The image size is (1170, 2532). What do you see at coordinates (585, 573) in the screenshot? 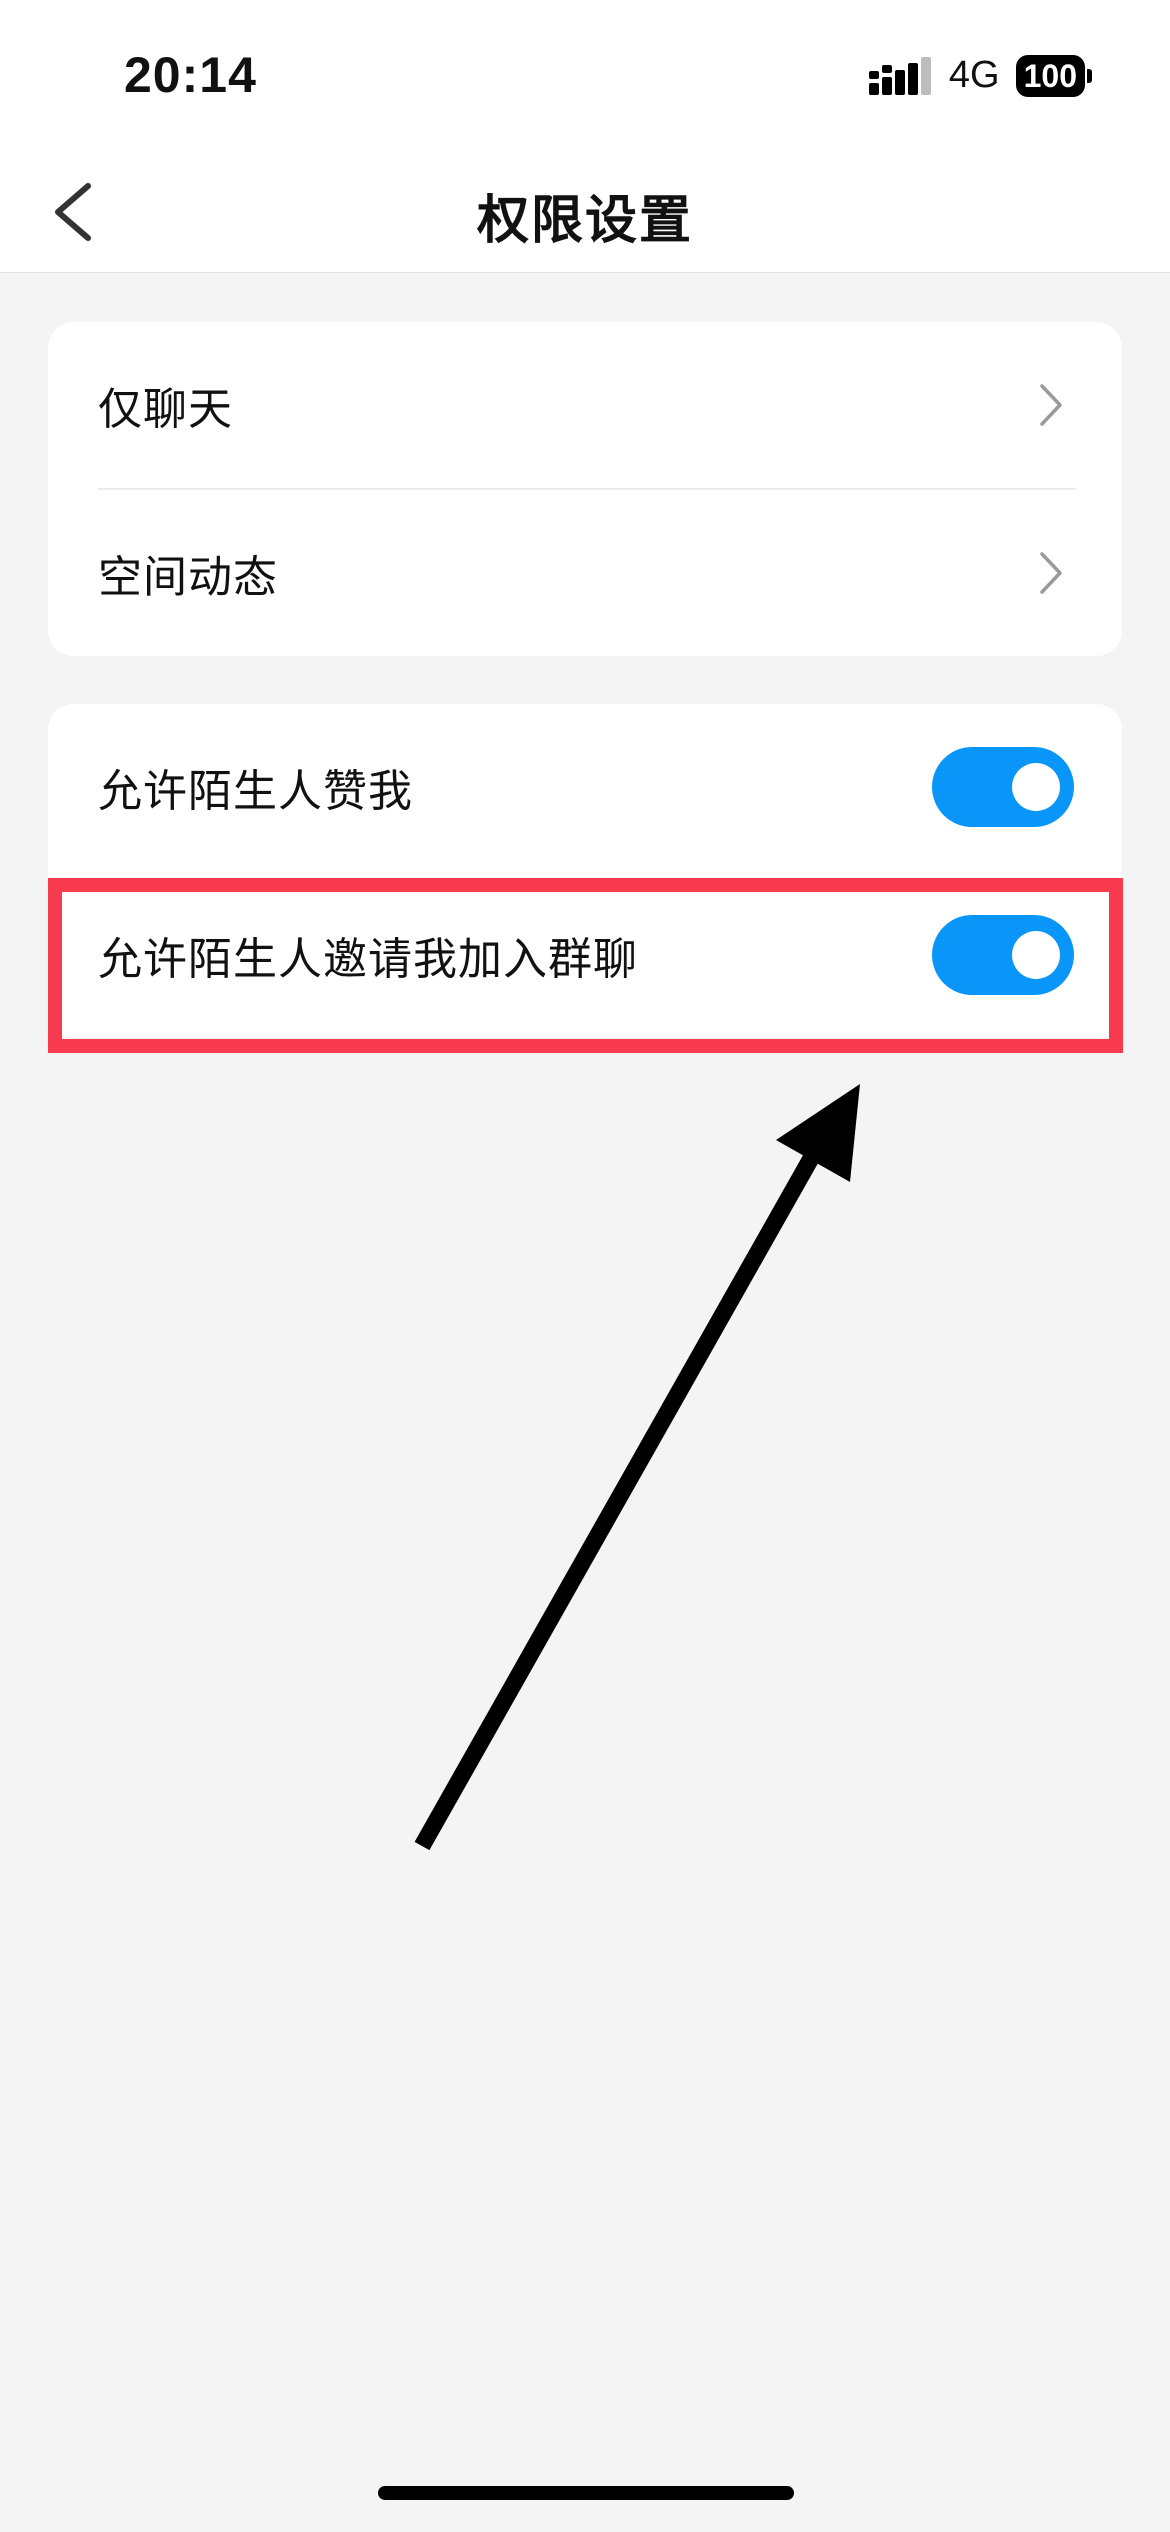
I see `row-space-updates: 空间动态` at bounding box center [585, 573].